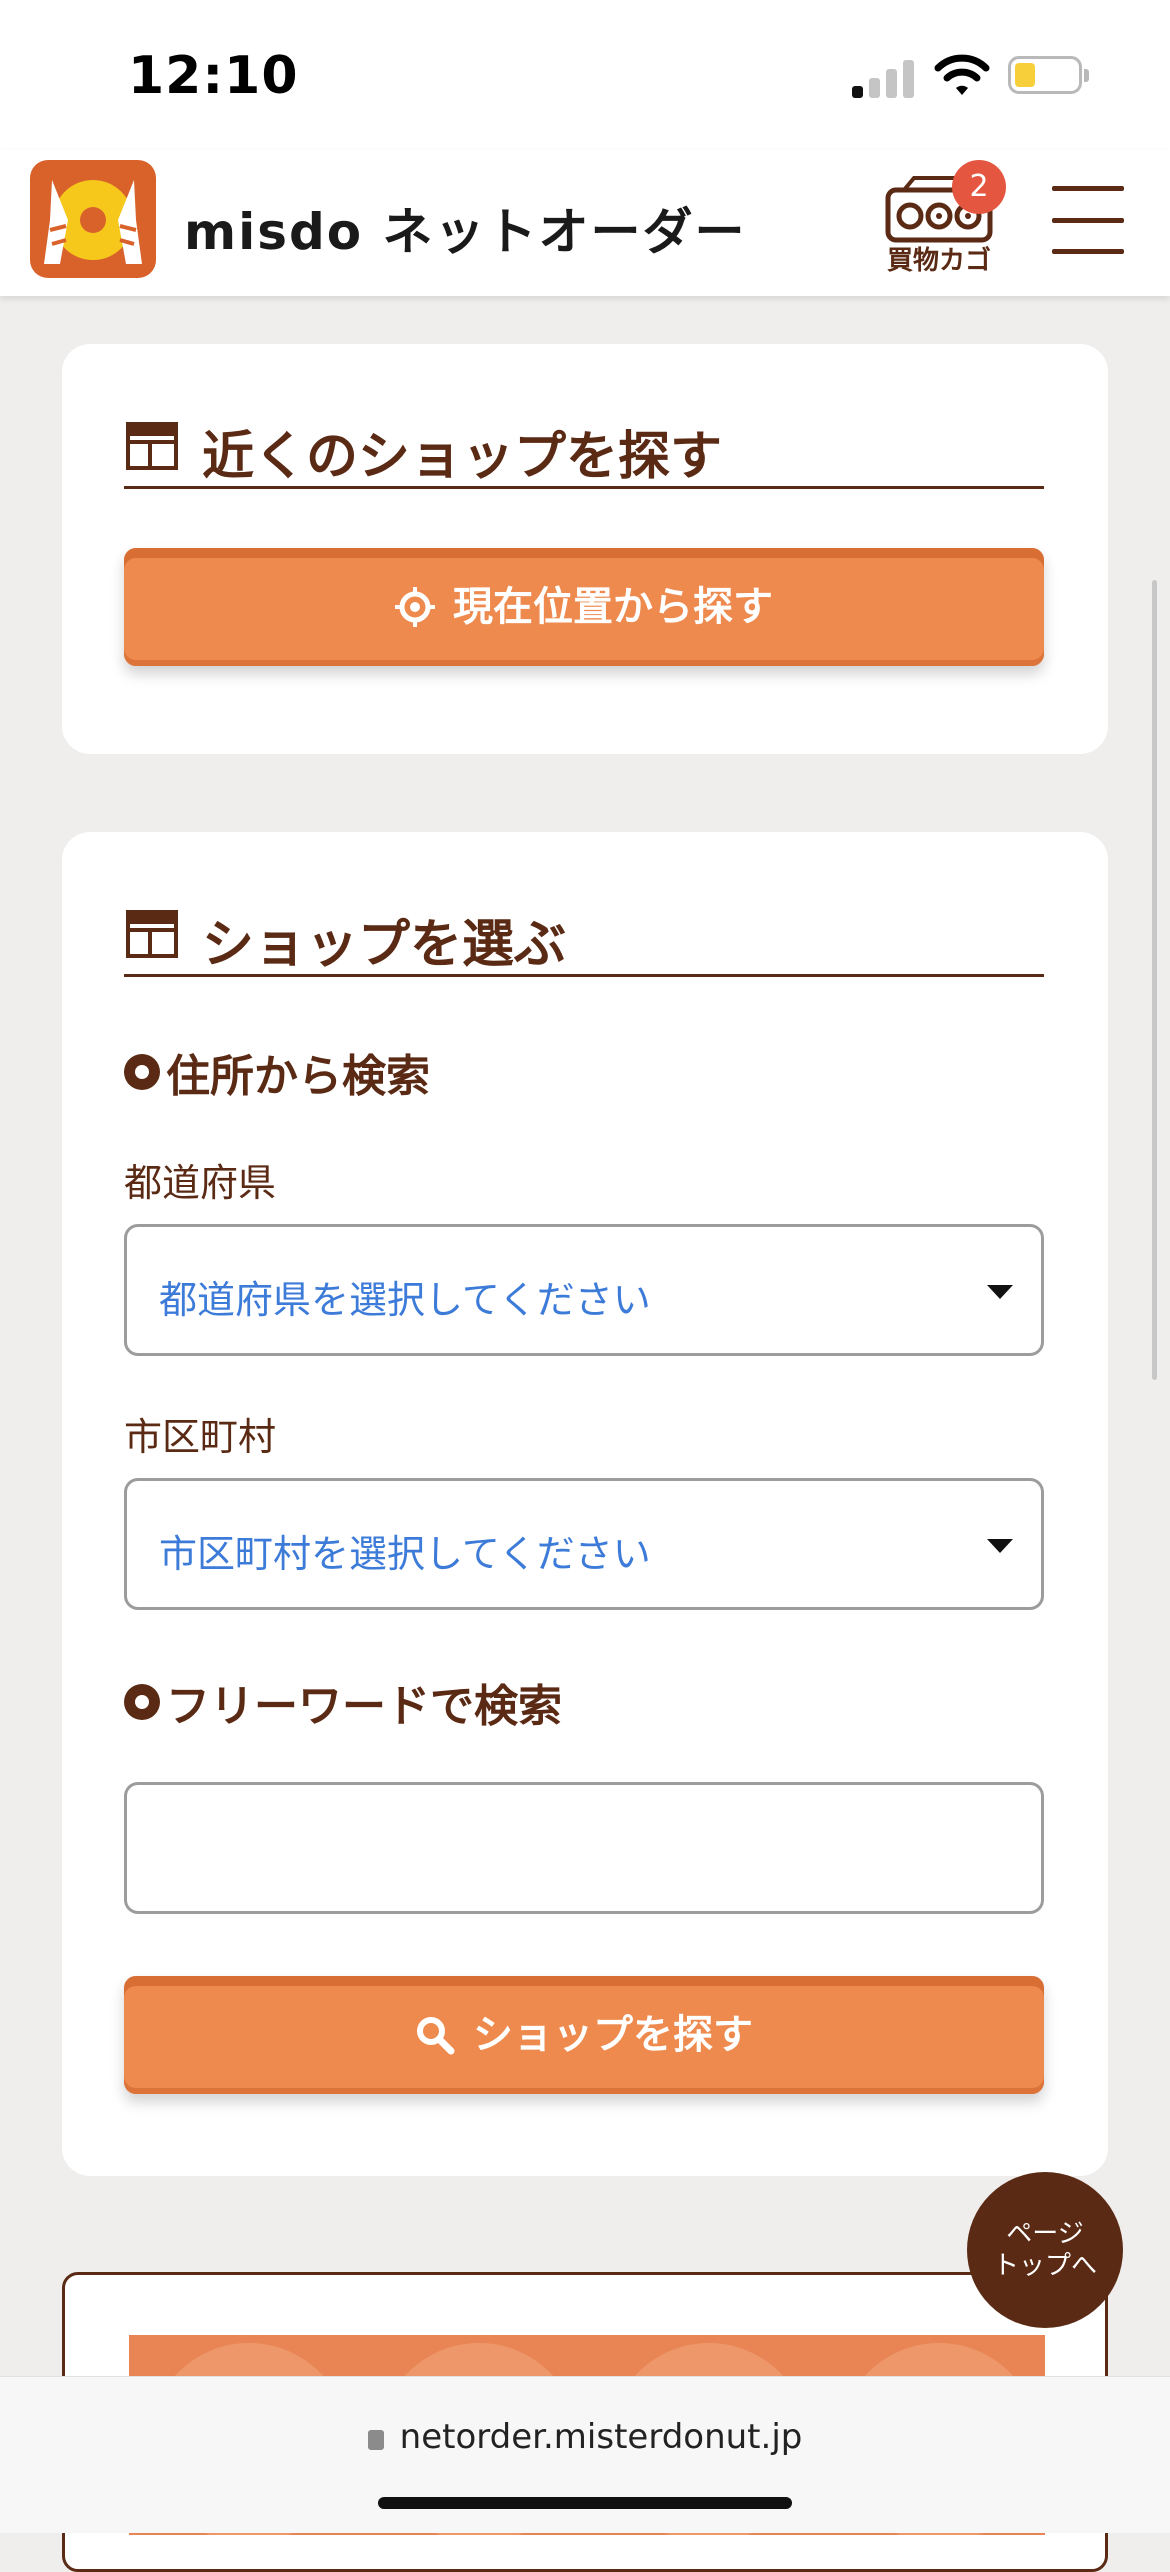 The width and height of the screenshot is (1170, 2572). I want to click on page-top-button: ページ トップへ, so click(1045, 2250).